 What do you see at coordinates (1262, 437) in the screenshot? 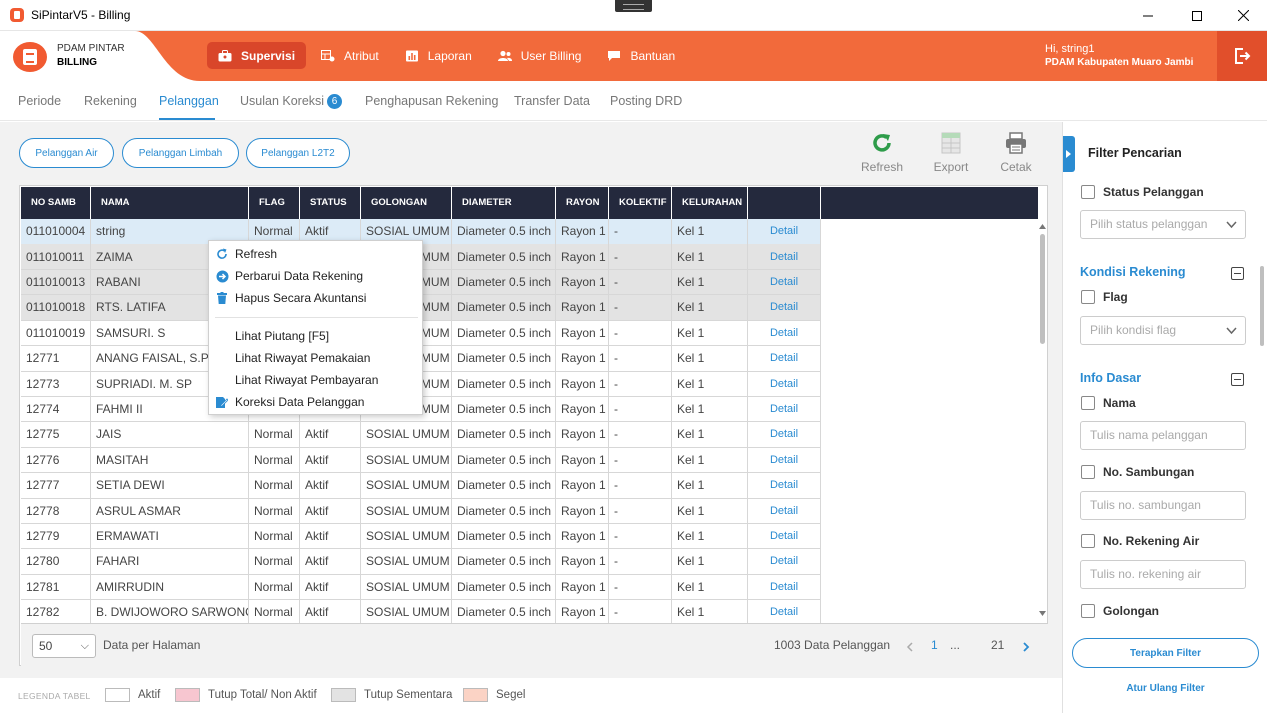
I see `filter-panel-scrollbar` at bounding box center [1262, 437].